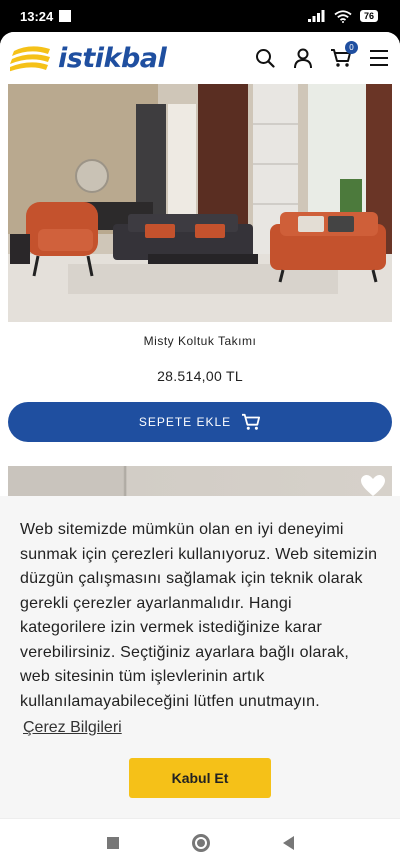 The height and width of the screenshot is (866, 400). What do you see at coordinates (379, 58) in the screenshot?
I see `menu-icon` at bounding box center [379, 58].